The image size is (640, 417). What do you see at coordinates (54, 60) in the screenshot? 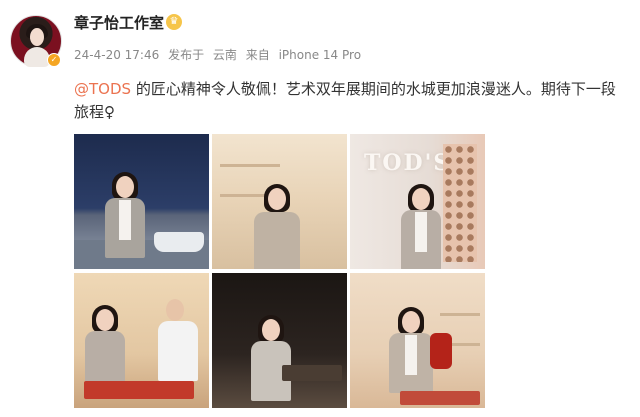
I see `verified-badge-icon: ✓` at bounding box center [54, 60].